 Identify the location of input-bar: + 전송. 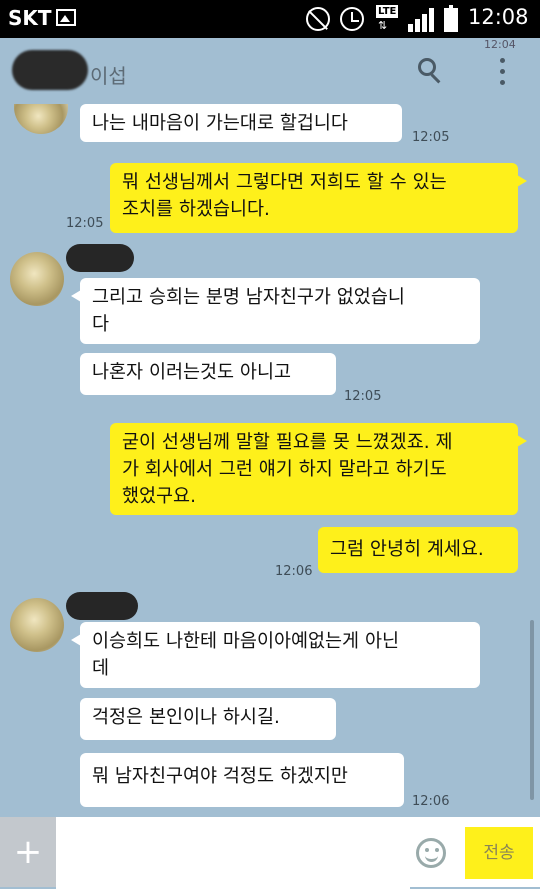
(270, 853).